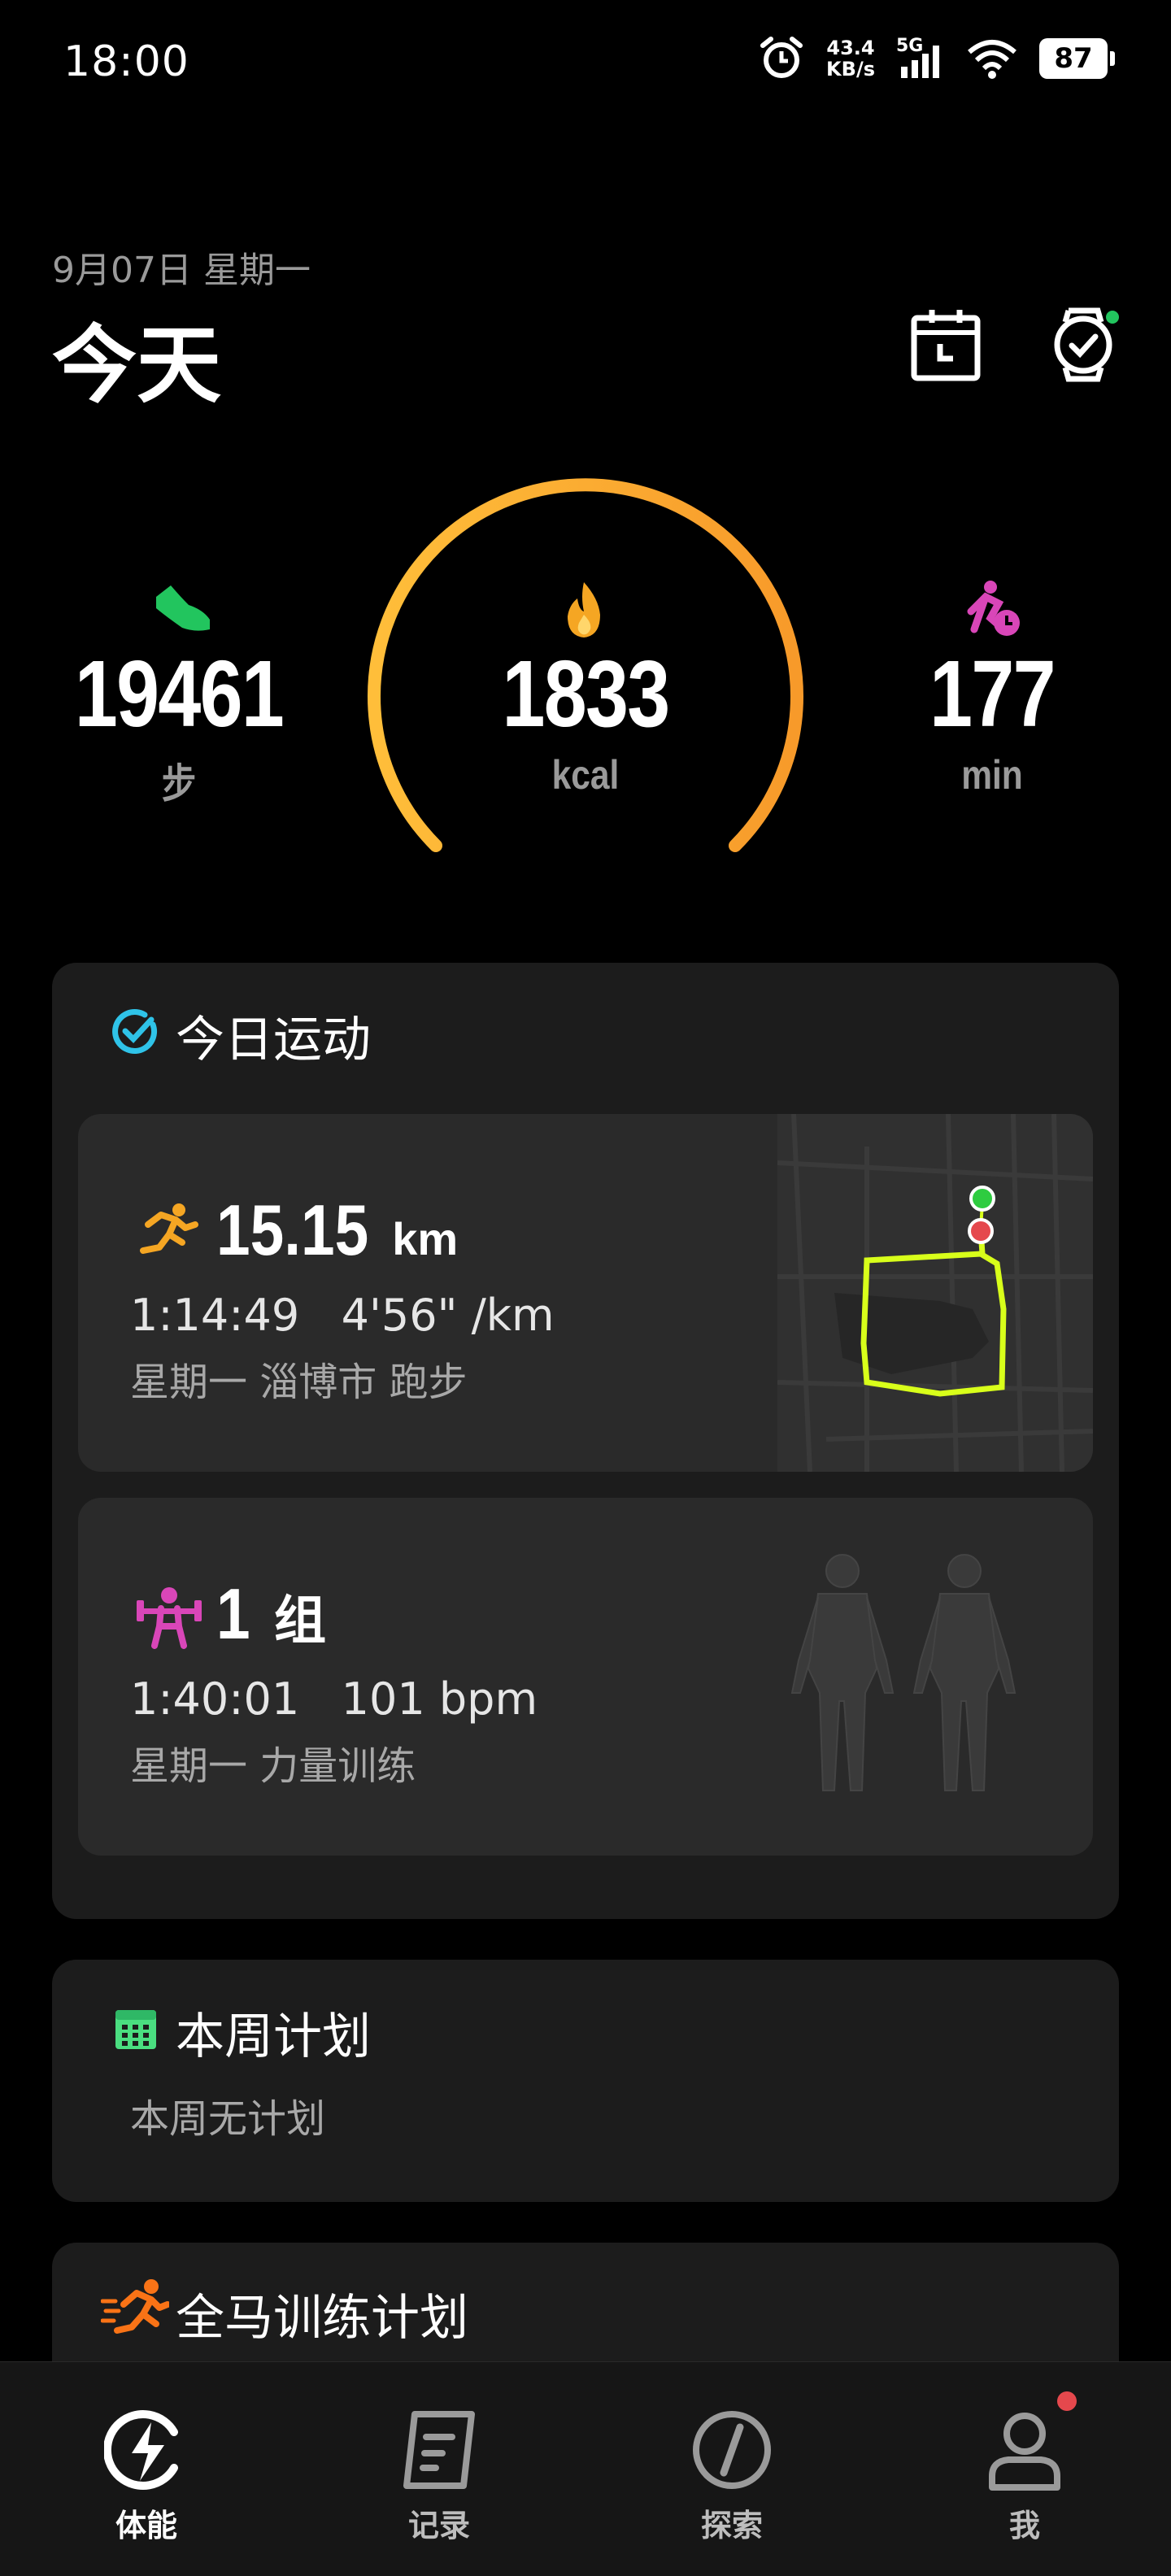  Describe the element at coordinates (215, 1699) in the screenshot. I see `strength-duration: 1:40:01` at that location.